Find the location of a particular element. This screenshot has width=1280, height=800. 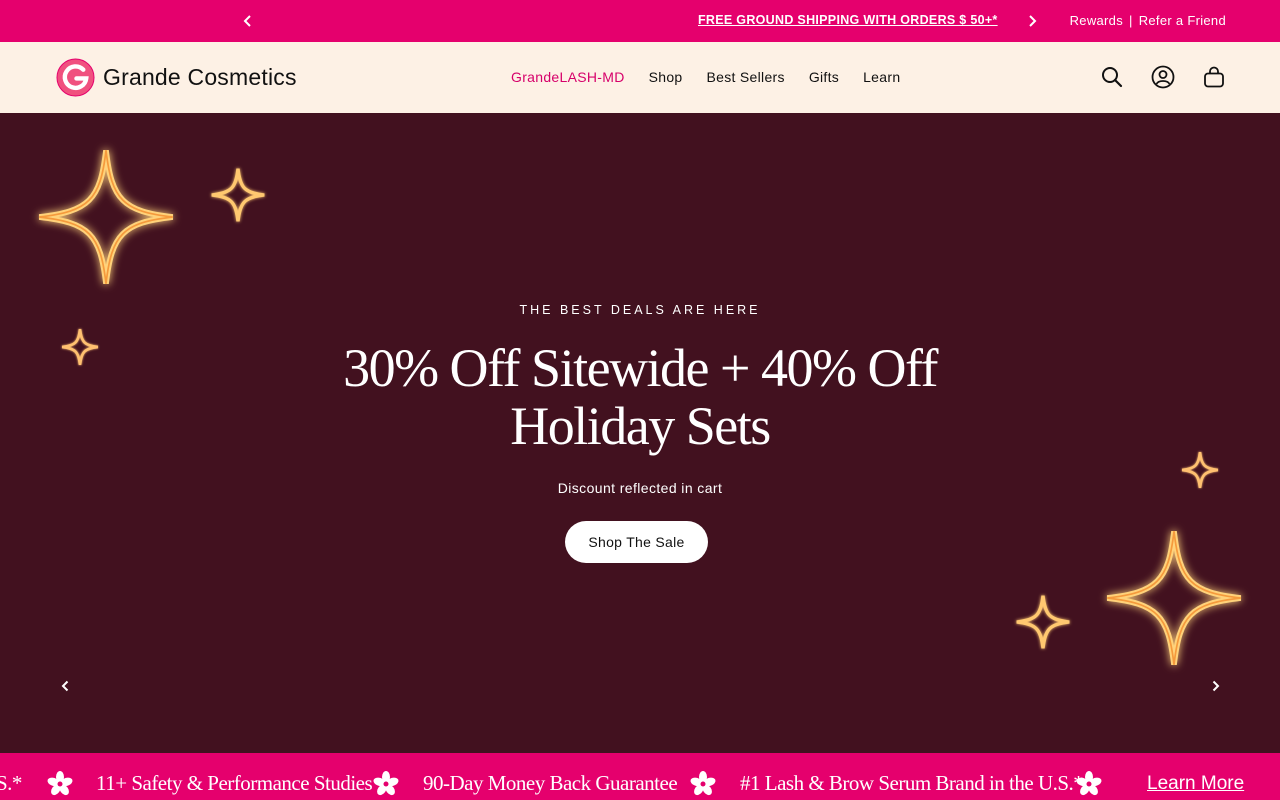

hero-prev-button is located at coordinates (65, 686).